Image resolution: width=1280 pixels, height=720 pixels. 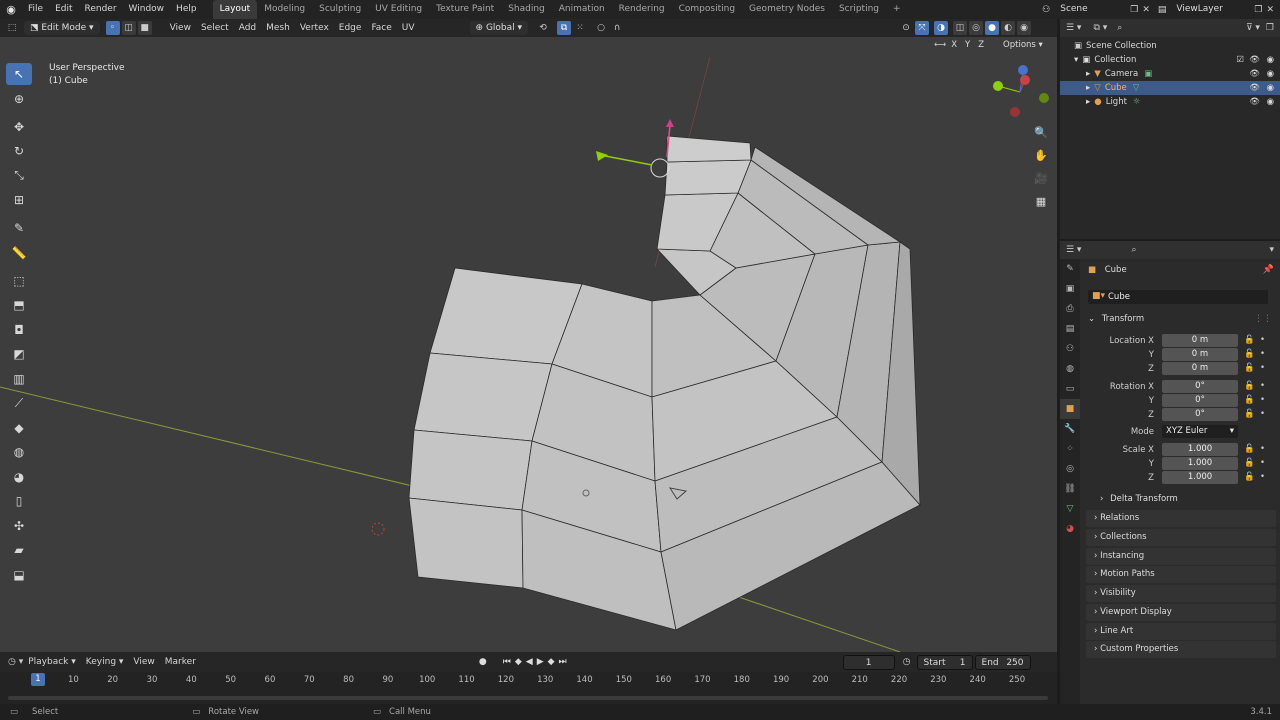 I want to click on move-tool-icon: ✥, so click(x=19, y=127).